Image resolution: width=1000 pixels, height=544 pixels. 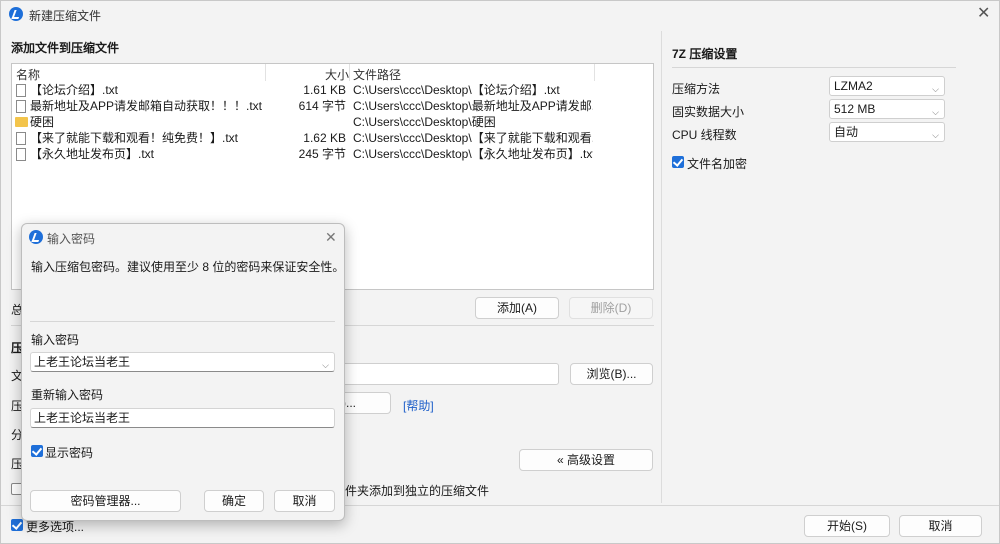 I want to click on show-password-checkbox, so click(x=37, y=451).